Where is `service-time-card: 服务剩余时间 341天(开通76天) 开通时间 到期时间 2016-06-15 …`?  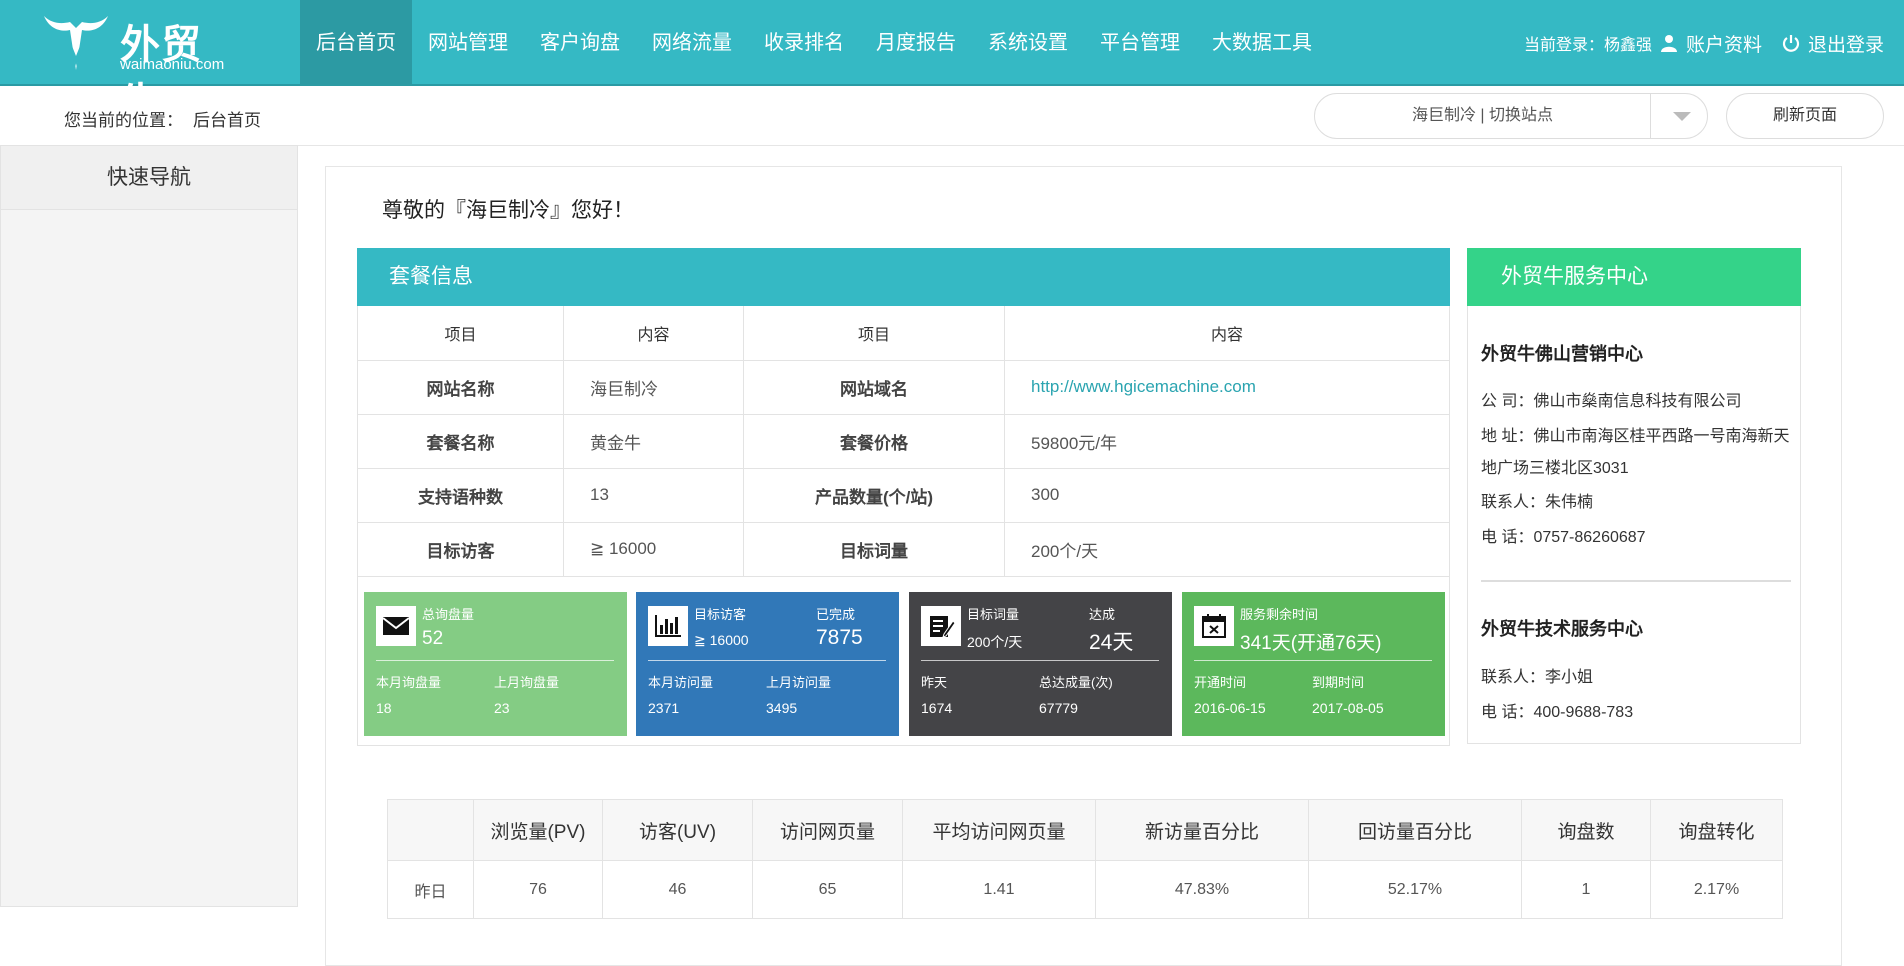
service-time-card: 服务剩余时间 341天(开通76天) 开通时间 到期时间 2016-06-15 … is located at coordinates (1313, 664).